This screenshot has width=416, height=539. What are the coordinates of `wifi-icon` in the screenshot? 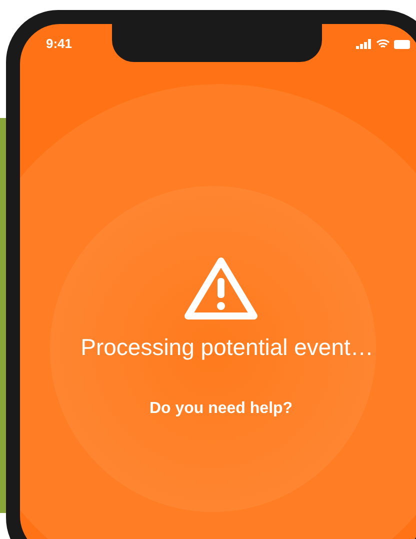 It's located at (383, 44).